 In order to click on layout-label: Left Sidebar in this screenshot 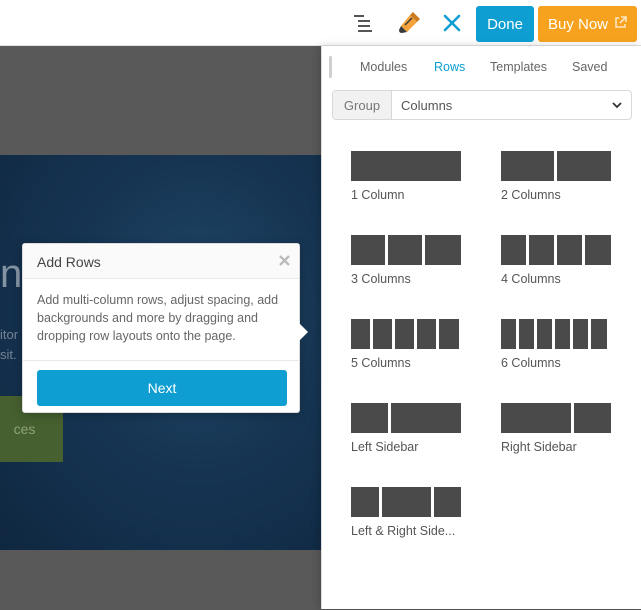, I will do `click(385, 447)`.